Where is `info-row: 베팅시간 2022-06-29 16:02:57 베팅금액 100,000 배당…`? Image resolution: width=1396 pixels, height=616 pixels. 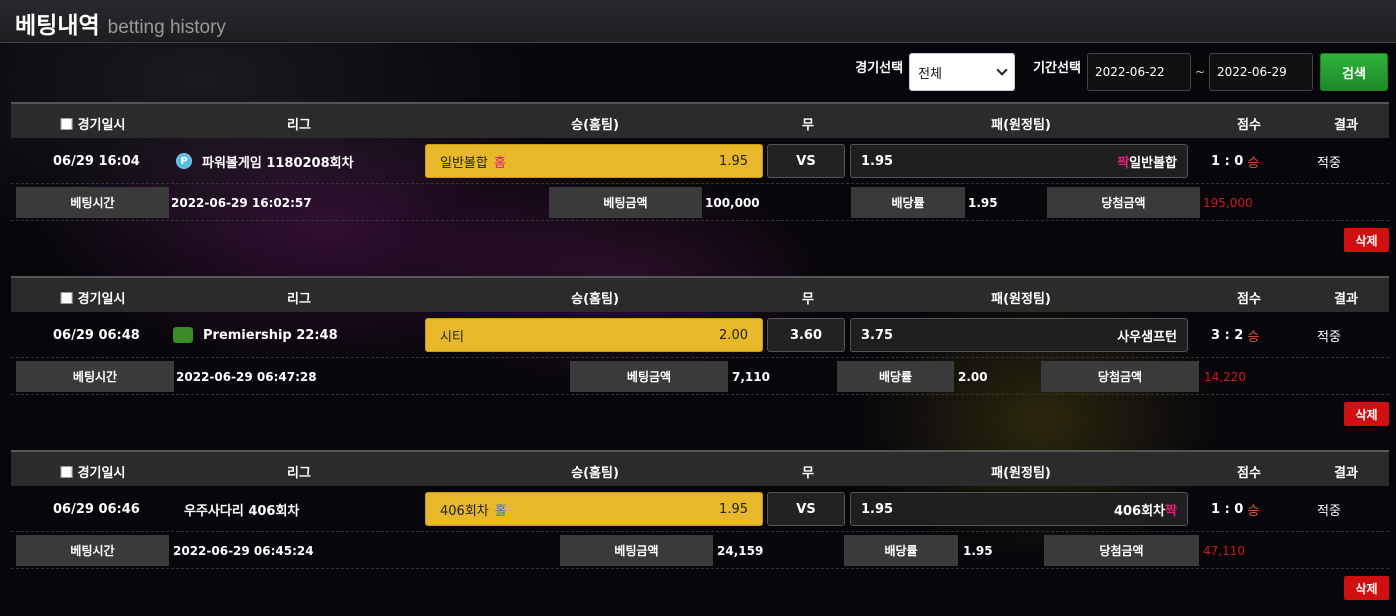
info-row: 베팅시간 2022-06-29 16:02:57 베팅금액 100,000 배당… is located at coordinates (700, 202).